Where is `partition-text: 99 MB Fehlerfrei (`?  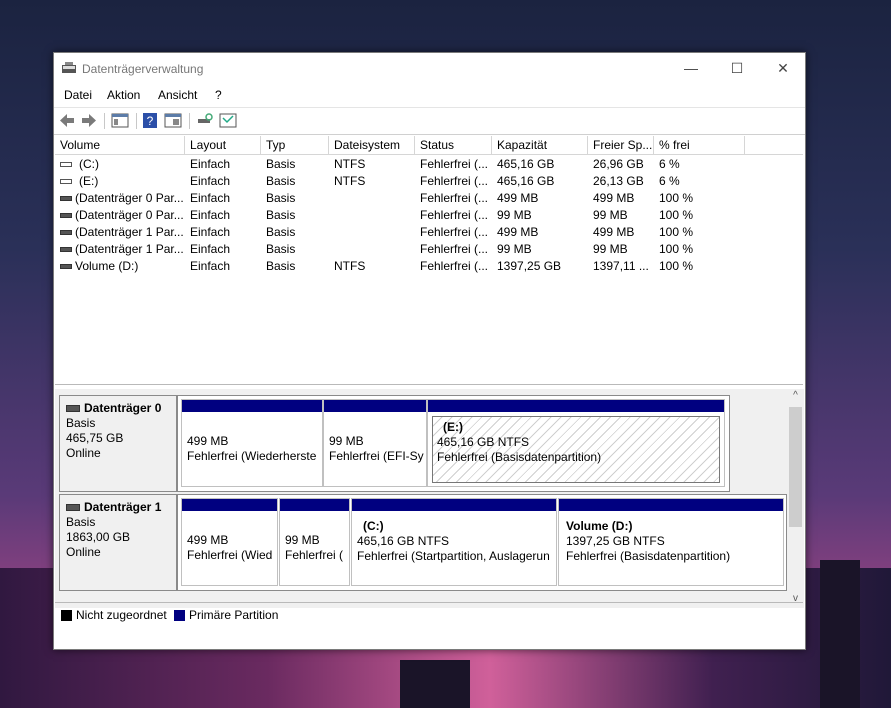
partition-text: 99 MB Fehlerfrei ( is located at coordinates (316, 548).